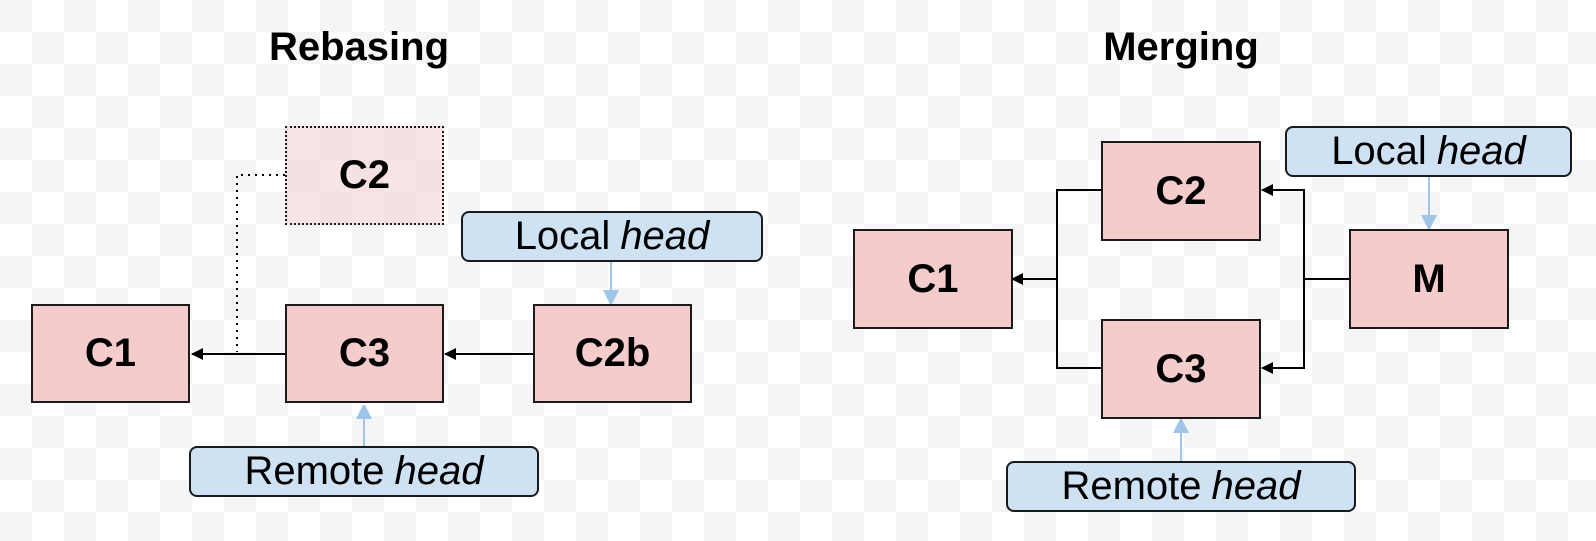 The width and height of the screenshot is (1596, 541). Describe the element at coordinates (1079, 324) in the screenshot. I see `edge-c3-to-c1` at that location.